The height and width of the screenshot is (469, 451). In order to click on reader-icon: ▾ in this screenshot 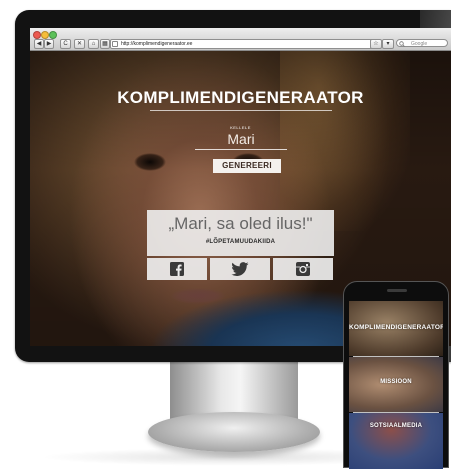, I will do `click(388, 44)`.